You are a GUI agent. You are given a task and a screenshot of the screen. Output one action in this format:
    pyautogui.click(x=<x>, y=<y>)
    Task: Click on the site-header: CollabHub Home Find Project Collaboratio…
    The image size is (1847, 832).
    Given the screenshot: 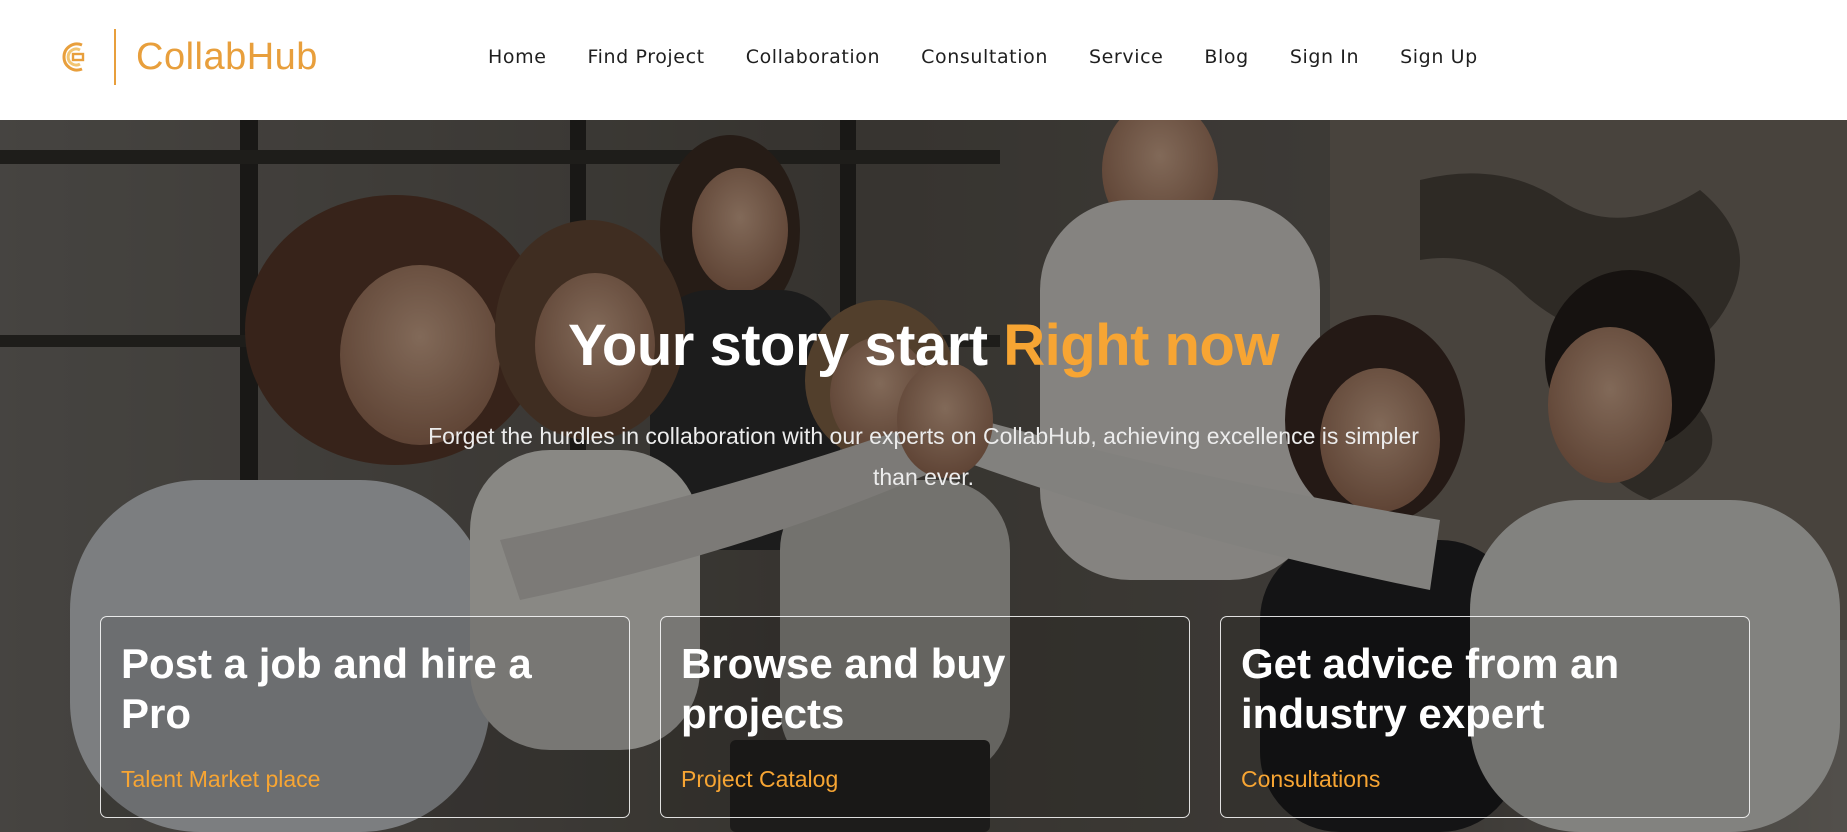 What is the action you would take?
    pyautogui.click(x=923, y=60)
    